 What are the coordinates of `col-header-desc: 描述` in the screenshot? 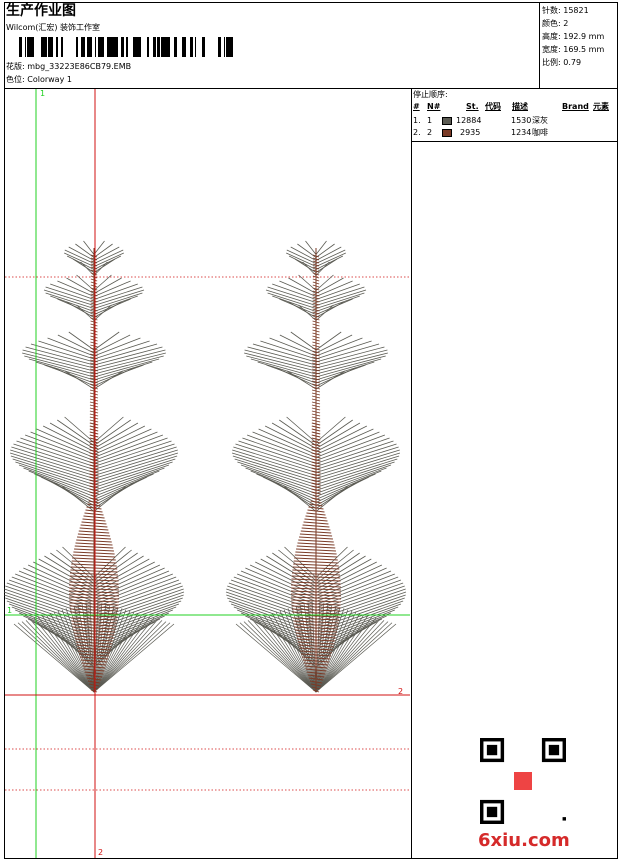 It's located at (520, 106).